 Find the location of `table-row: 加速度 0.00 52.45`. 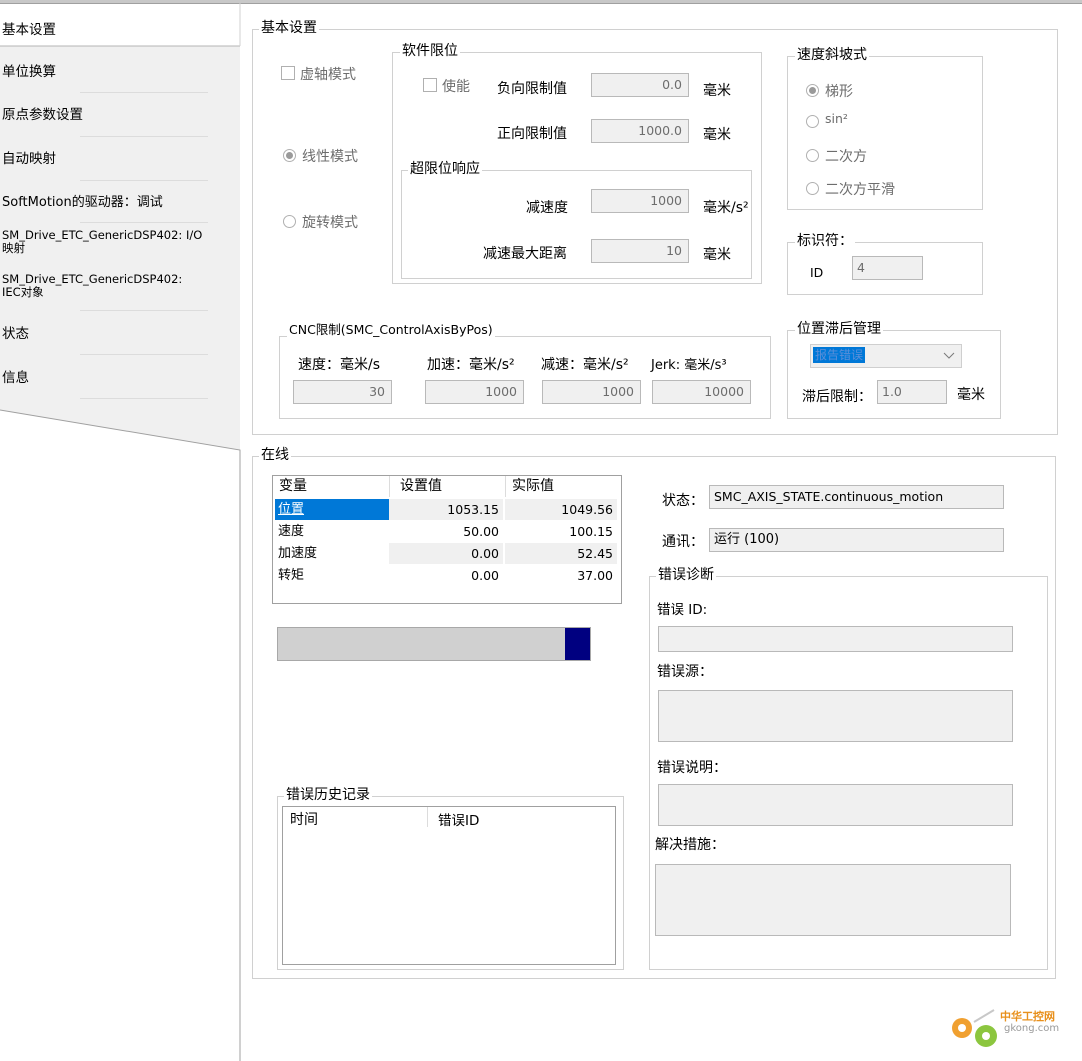

table-row: 加速度 0.00 52.45 is located at coordinates (446, 553).